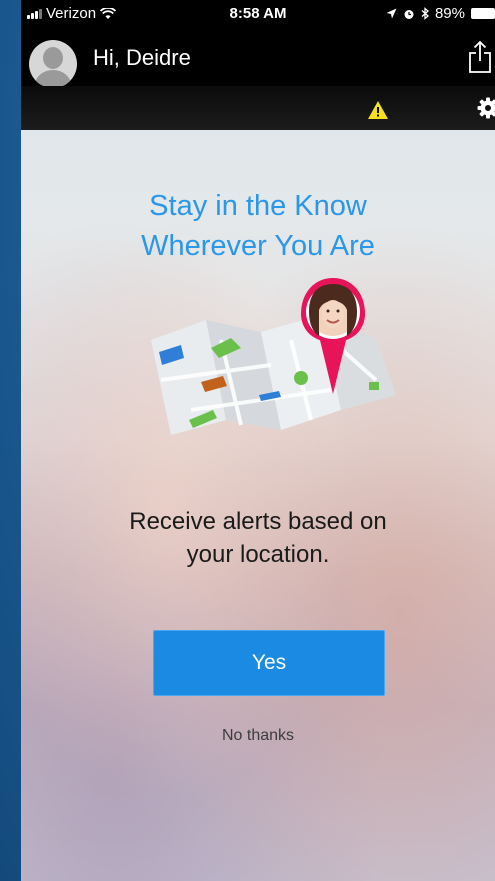 Image resolution: width=495 pixels, height=881 pixels. I want to click on header-row: Hi, Deidre, so click(258, 59).